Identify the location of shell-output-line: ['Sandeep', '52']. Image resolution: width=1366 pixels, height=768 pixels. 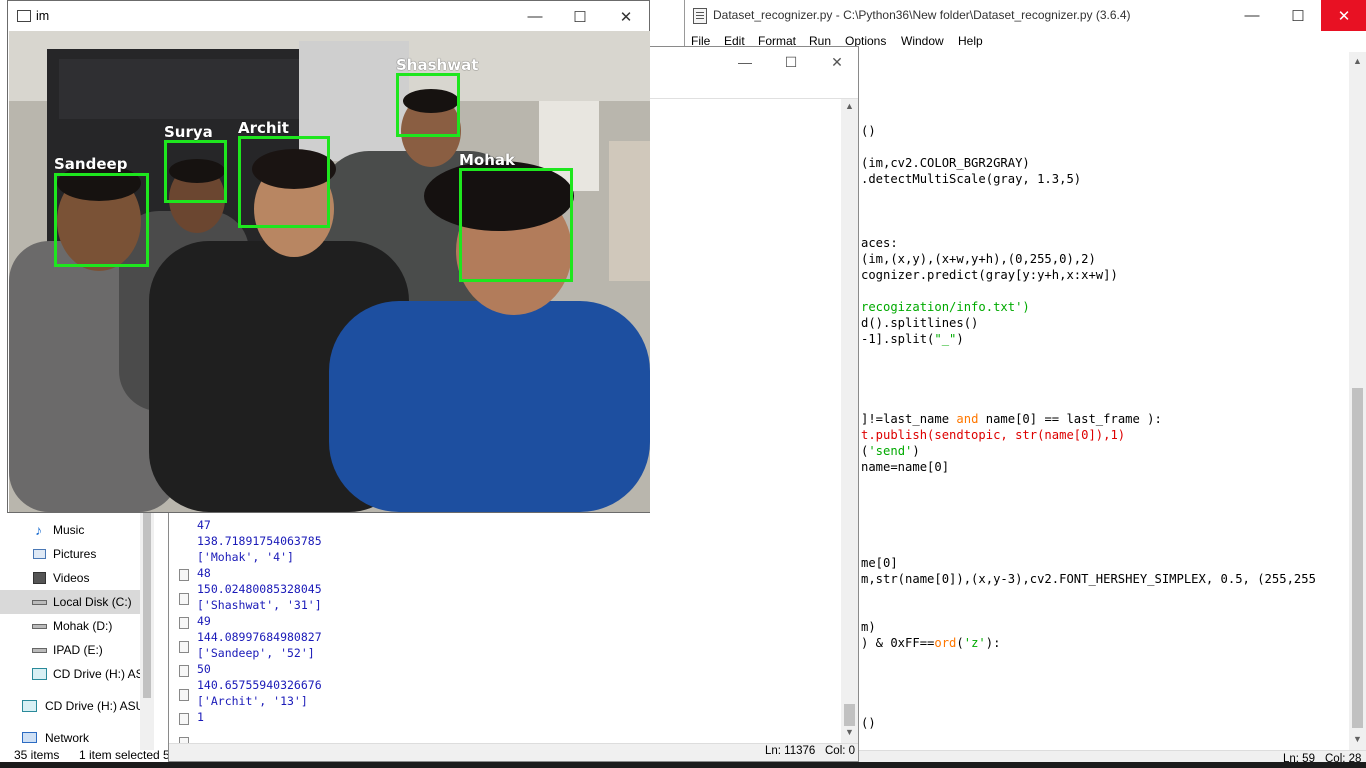
(256, 653).